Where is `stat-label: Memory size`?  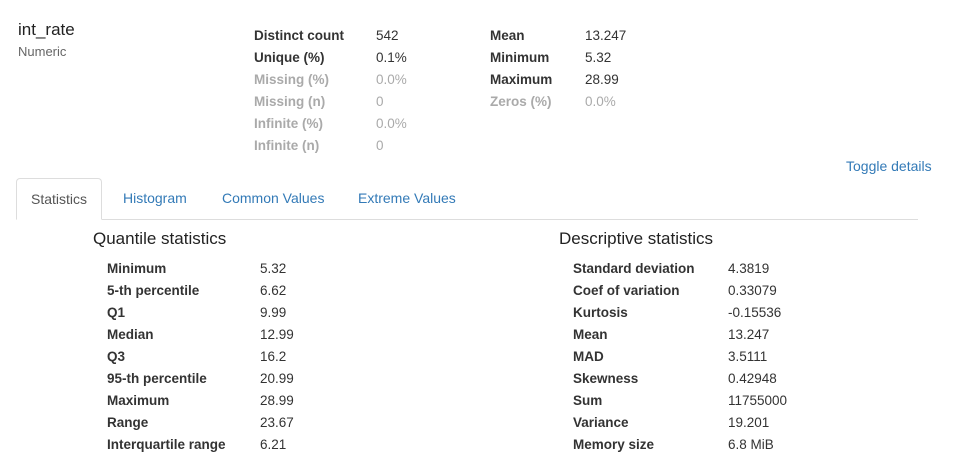
stat-label: Memory size is located at coordinates (614, 444).